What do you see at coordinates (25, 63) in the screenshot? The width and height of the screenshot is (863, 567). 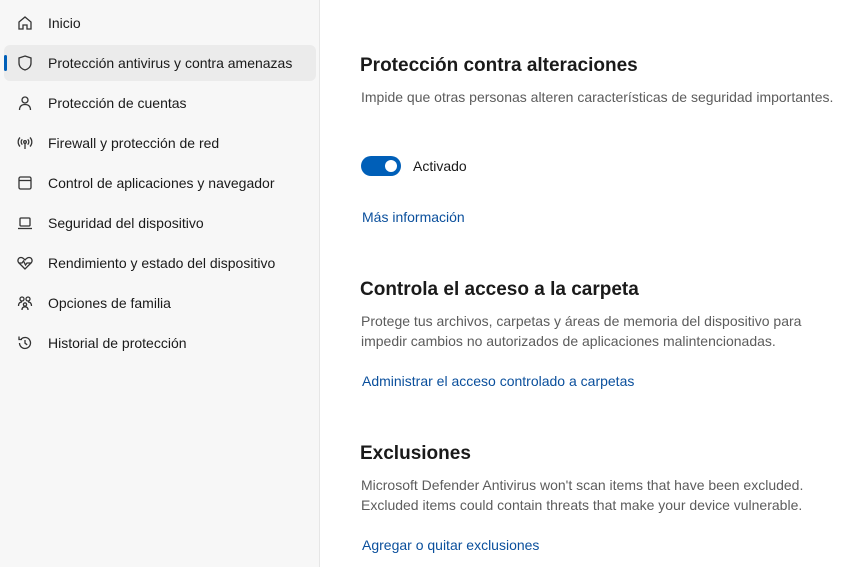 I see `shield-icon` at bounding box center [25, 63].